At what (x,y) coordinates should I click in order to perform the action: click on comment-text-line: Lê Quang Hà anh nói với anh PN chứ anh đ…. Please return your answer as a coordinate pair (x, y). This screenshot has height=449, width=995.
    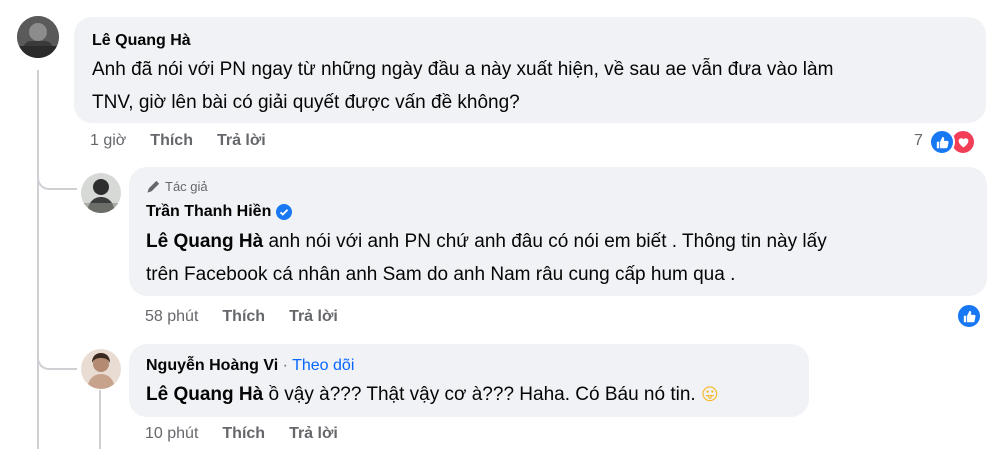
    Looking at the image, I should click on (486, 241).